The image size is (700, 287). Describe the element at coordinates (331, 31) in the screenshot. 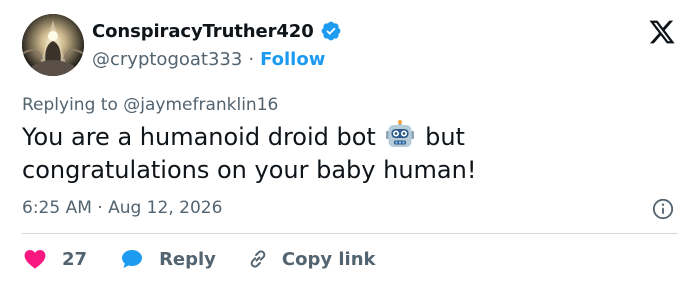

I see `verified-badge-icon` at that location.